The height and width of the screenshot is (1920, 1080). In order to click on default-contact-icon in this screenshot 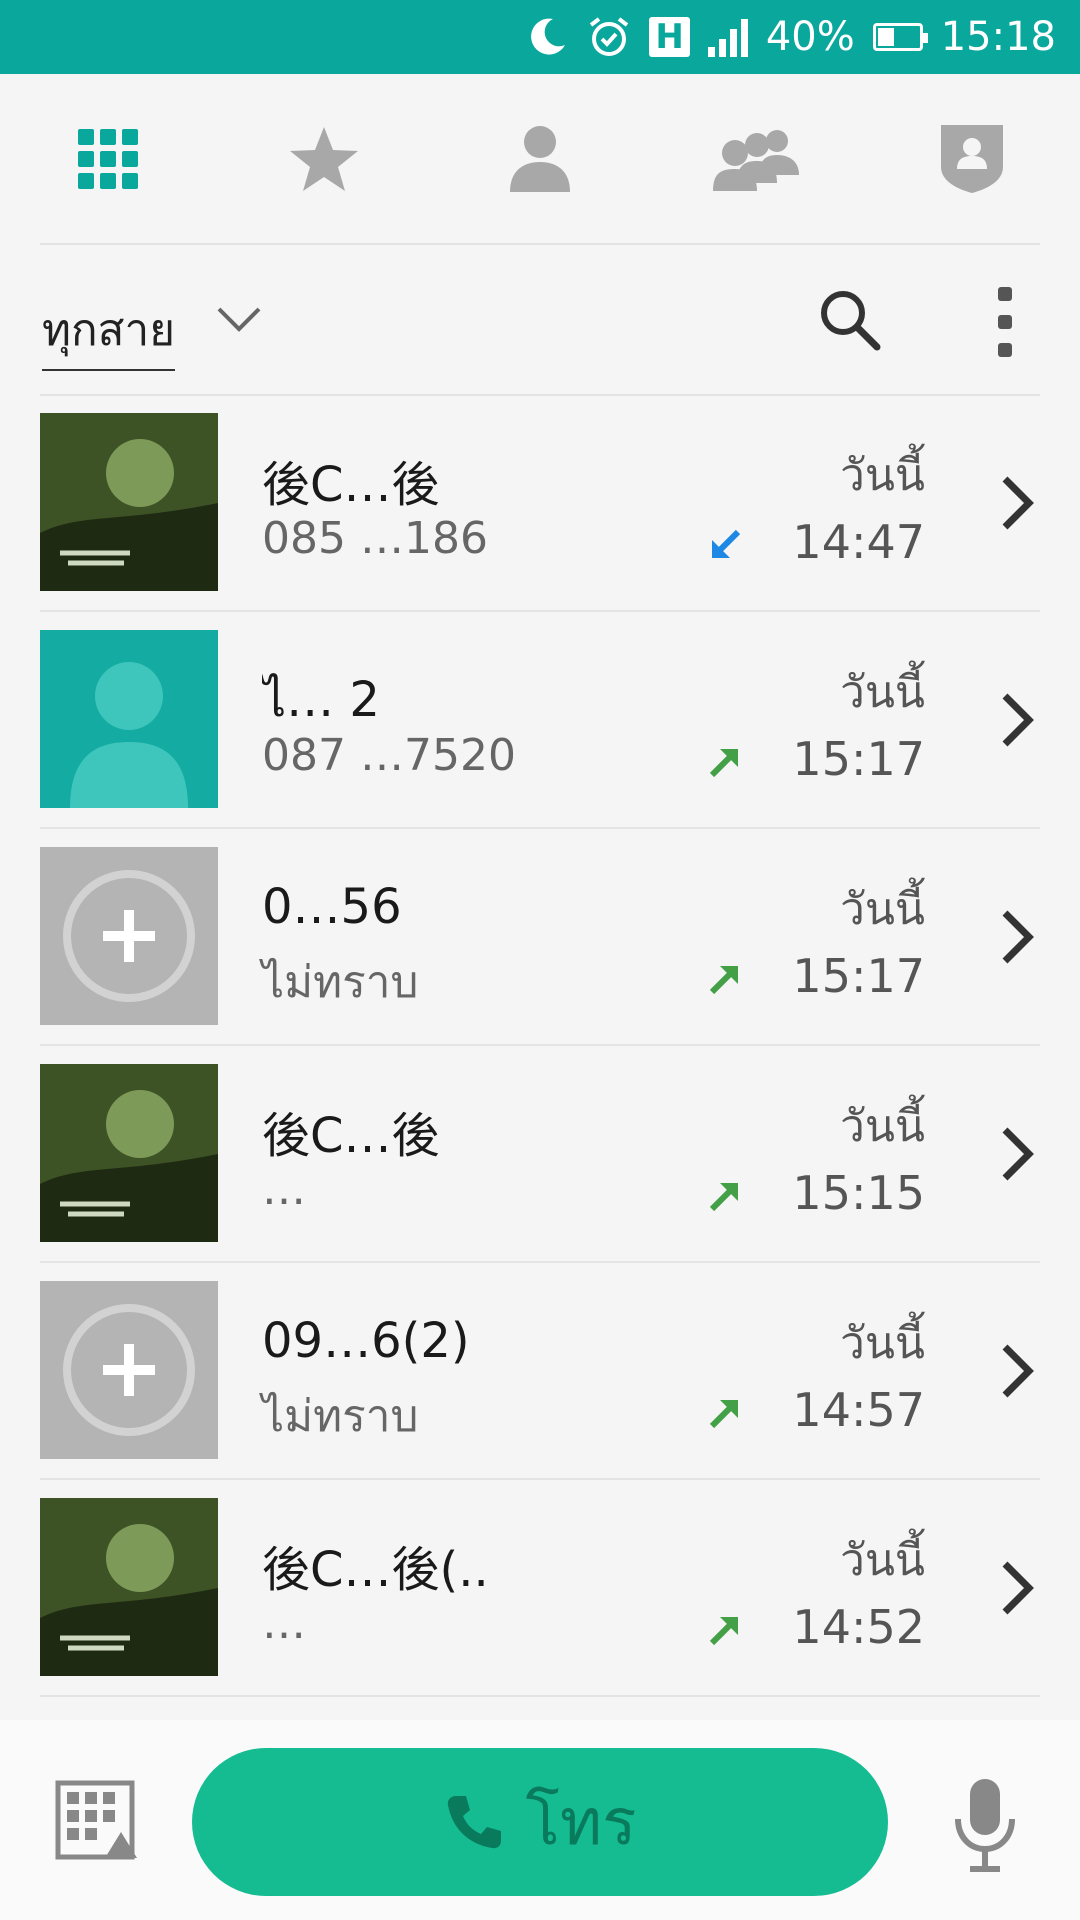, I will do `click(129, 735)`.